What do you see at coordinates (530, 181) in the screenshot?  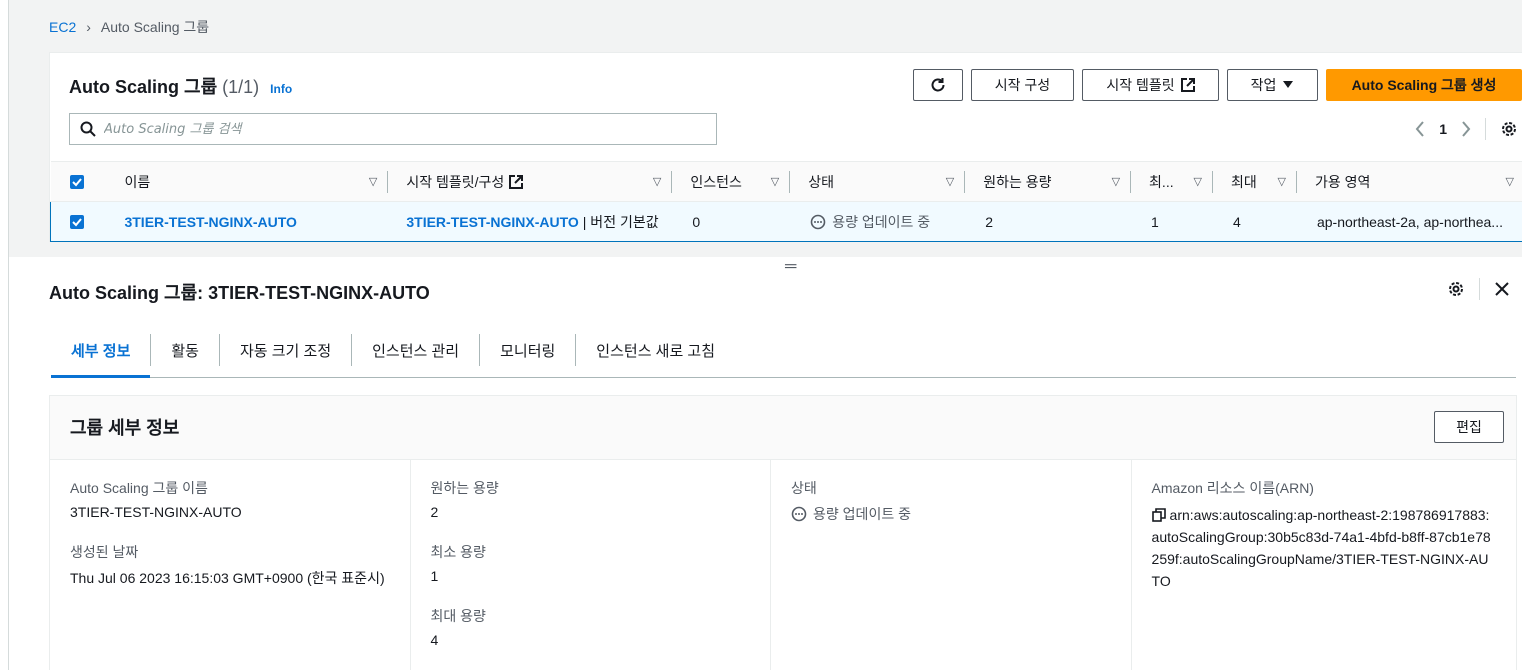 I see `column-header-template: 시작 템플릿/구성 ▽` at bounding box center [530, 181].